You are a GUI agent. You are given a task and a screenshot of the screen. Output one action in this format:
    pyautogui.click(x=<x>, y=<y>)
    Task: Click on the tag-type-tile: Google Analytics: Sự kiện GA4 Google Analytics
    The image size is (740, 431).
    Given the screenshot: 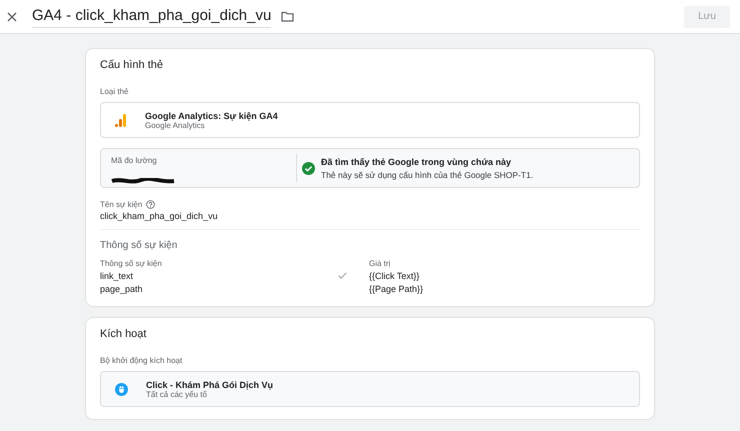 What is the action you would take?
    pyautogui.click(x=370, y=120)
    